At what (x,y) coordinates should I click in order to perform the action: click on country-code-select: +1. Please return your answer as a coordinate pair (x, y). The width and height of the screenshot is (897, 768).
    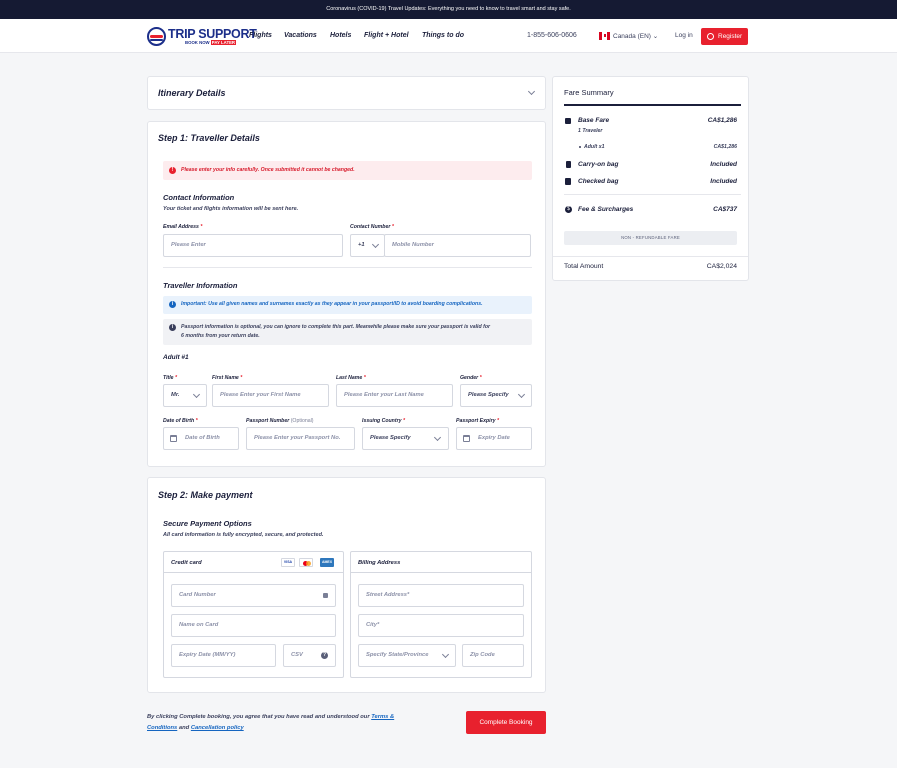
    Looking at the image, I should click on (367, 245).